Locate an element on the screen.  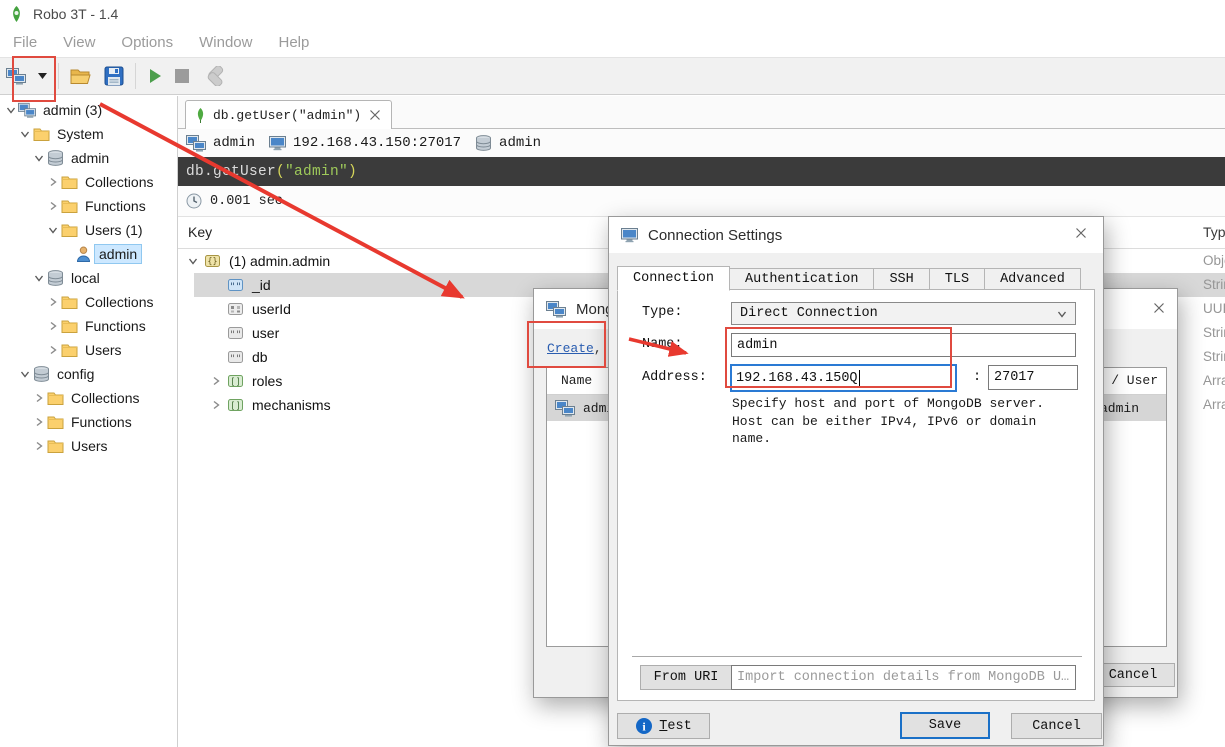
tab-connection: Connection is located at coordinates (674, 278).